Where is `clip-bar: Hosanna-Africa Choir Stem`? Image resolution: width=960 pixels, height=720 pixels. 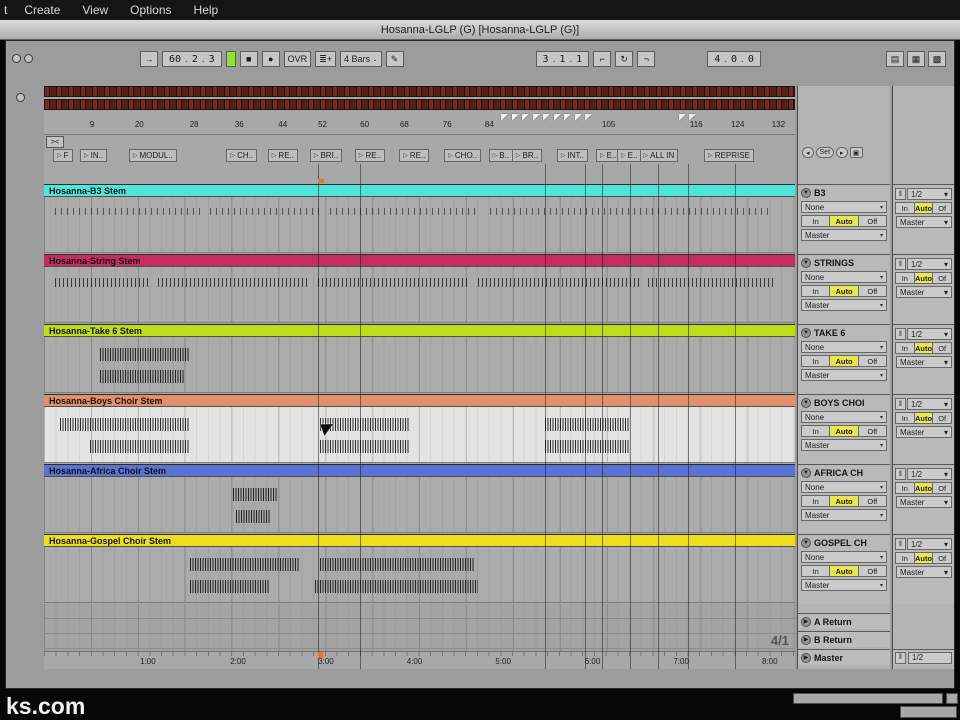
clip-bar: Hosanna-Africa Choir Stem is located at coordinates (419, 470).